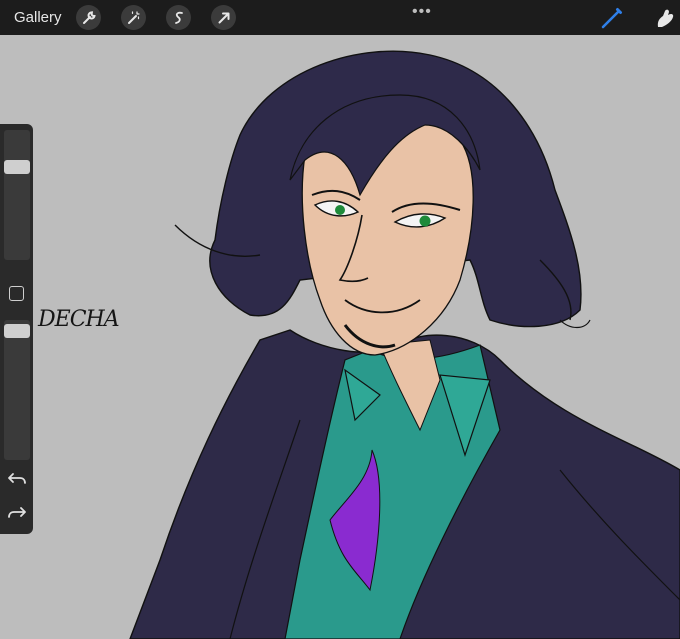 This screenshot has width=680, height=639. I want to click on brush-button, so click(612, 18).